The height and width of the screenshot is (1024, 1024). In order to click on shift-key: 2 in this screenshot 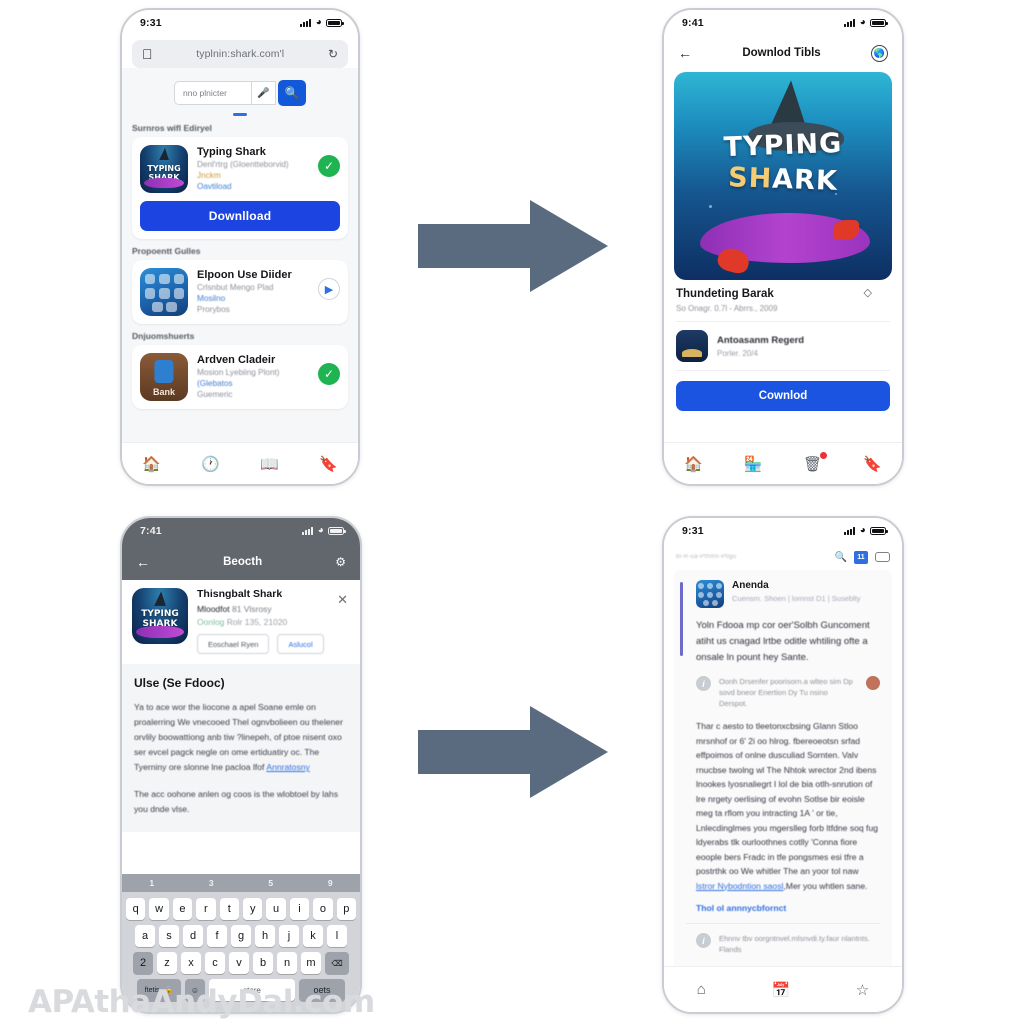, I will do `click(143, 963)`.